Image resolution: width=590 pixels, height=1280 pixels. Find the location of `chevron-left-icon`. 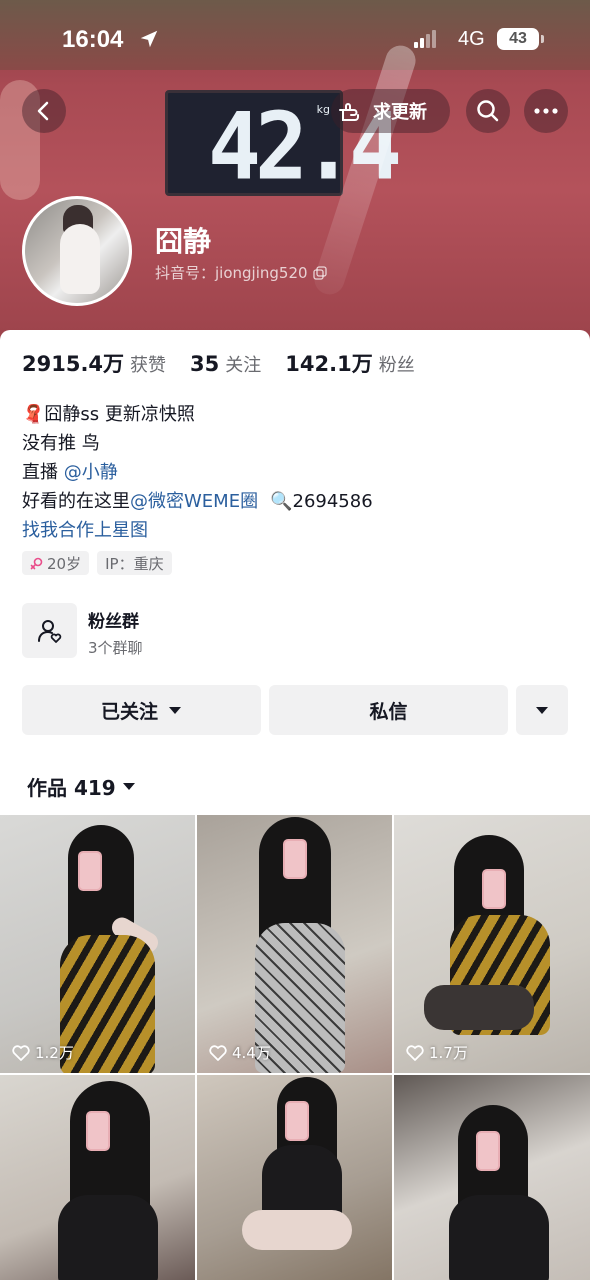

chevron-left-icon is located at coordinates (43, 111).